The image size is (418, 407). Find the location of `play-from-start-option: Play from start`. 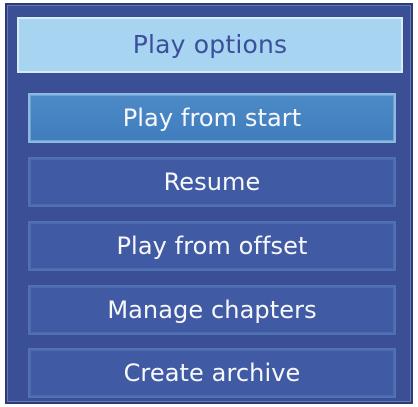

play-from-start-option: Play from start is located at coordinates (212, 118).